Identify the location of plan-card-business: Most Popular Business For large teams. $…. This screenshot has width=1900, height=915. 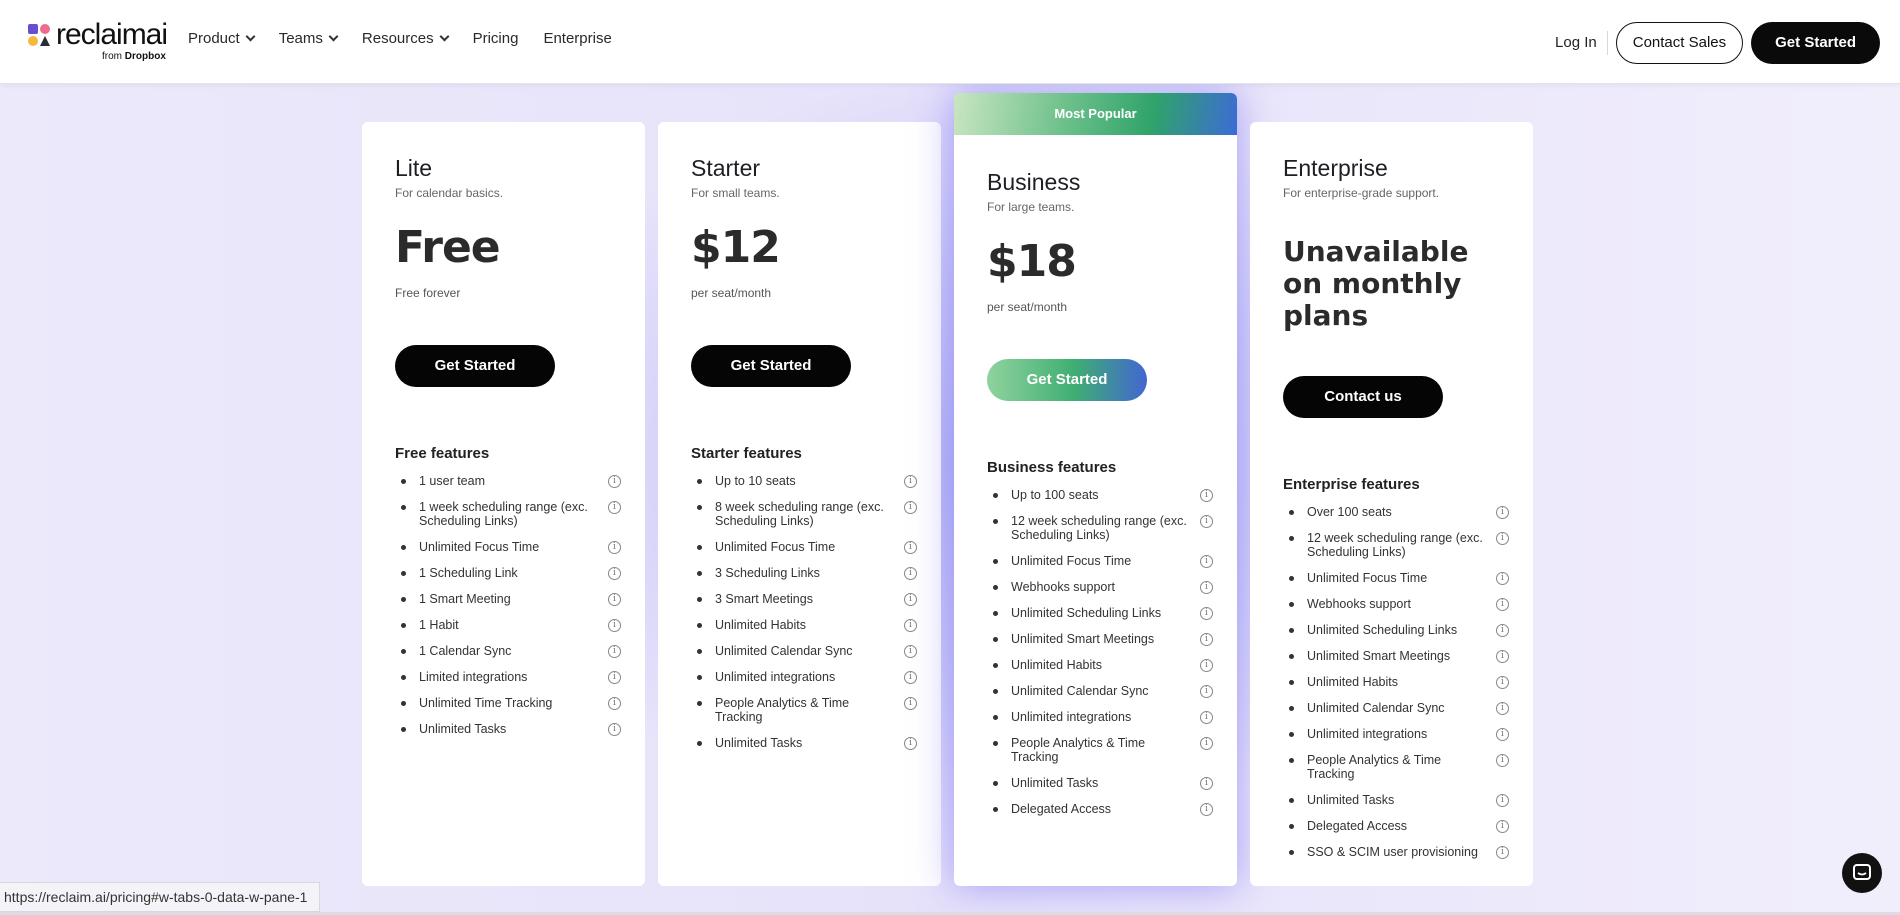
(1095, 489).